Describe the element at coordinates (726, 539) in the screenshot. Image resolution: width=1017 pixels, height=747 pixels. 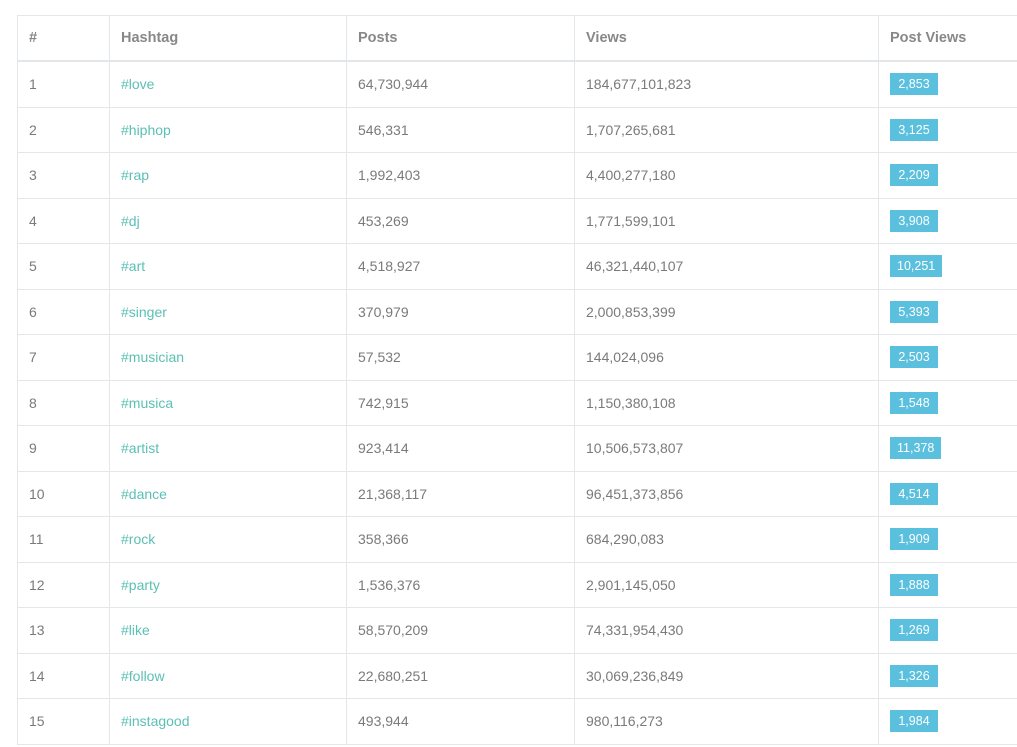
I see `views-cell: 684,290,083` at that location.